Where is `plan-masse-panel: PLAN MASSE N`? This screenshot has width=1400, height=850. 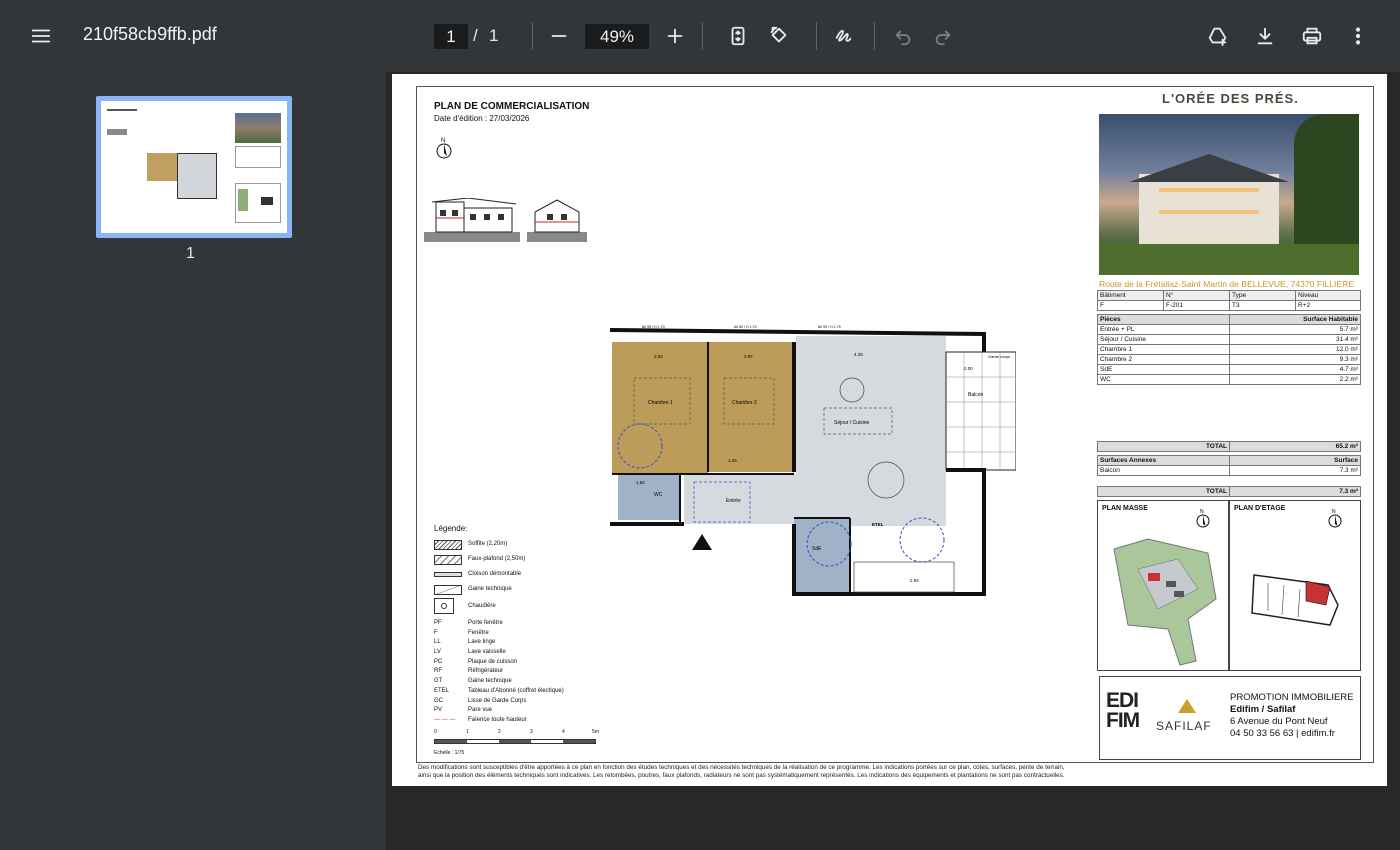 plan-masse-panel: PLAN MASSE N is located at coordinates (1163, 585).